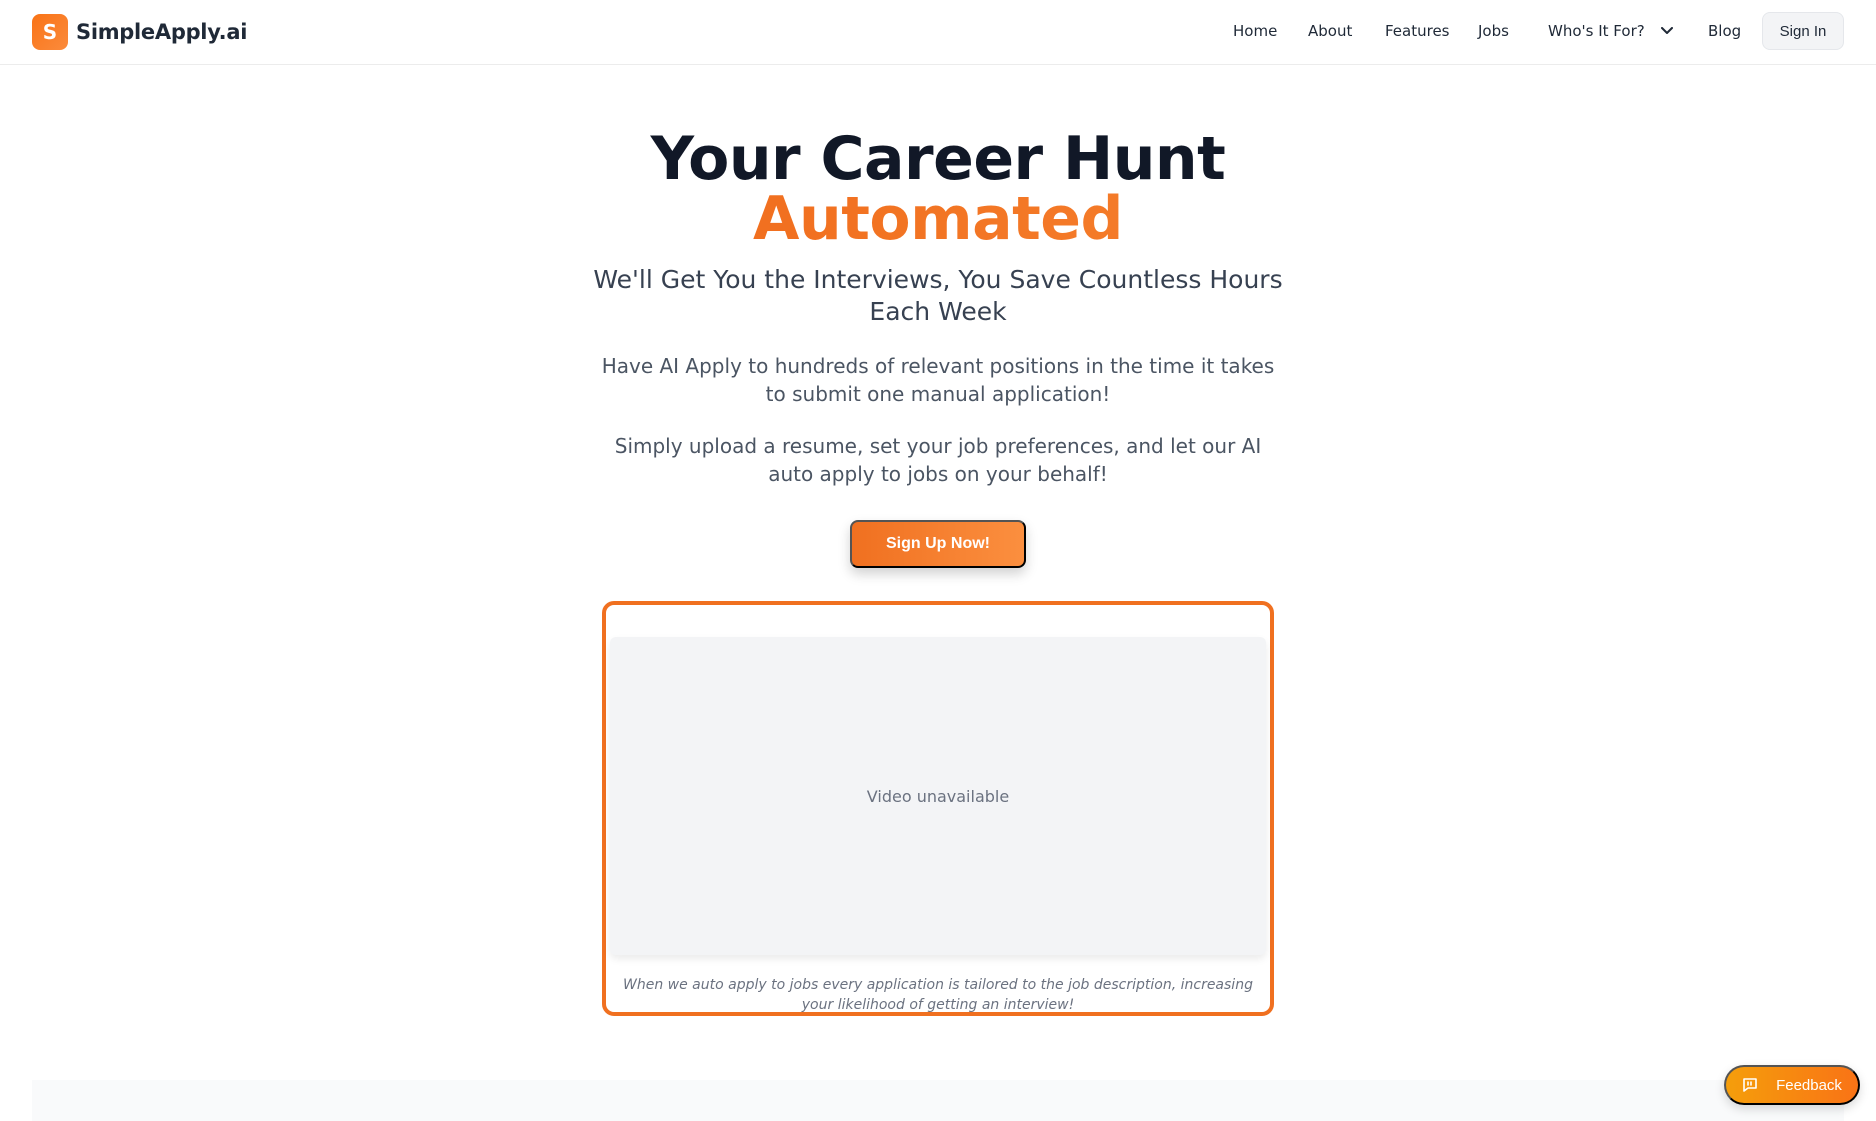 This screenshot has height=1121, width=1876. Describe the element at coordinates (938, 219) in the screenshot. I see `hero-title-highlight: Automated` at that location.